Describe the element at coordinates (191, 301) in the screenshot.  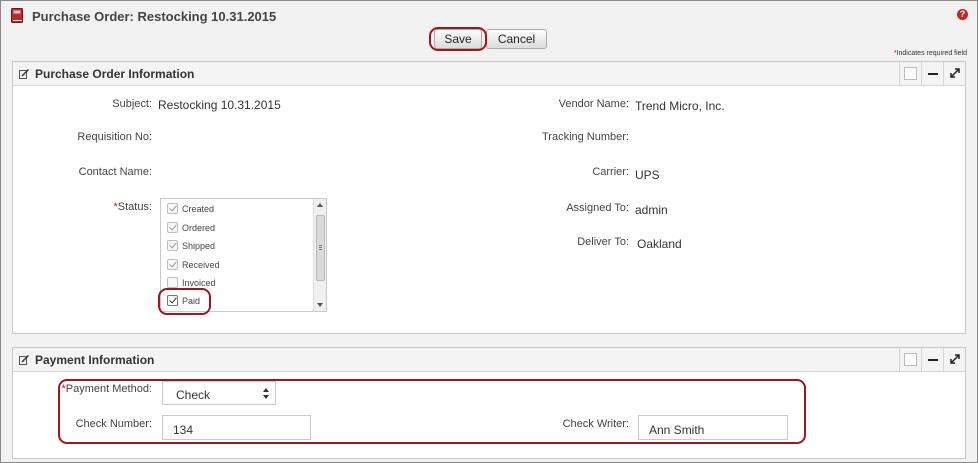
I see `status-option-label: Paid` at that location.